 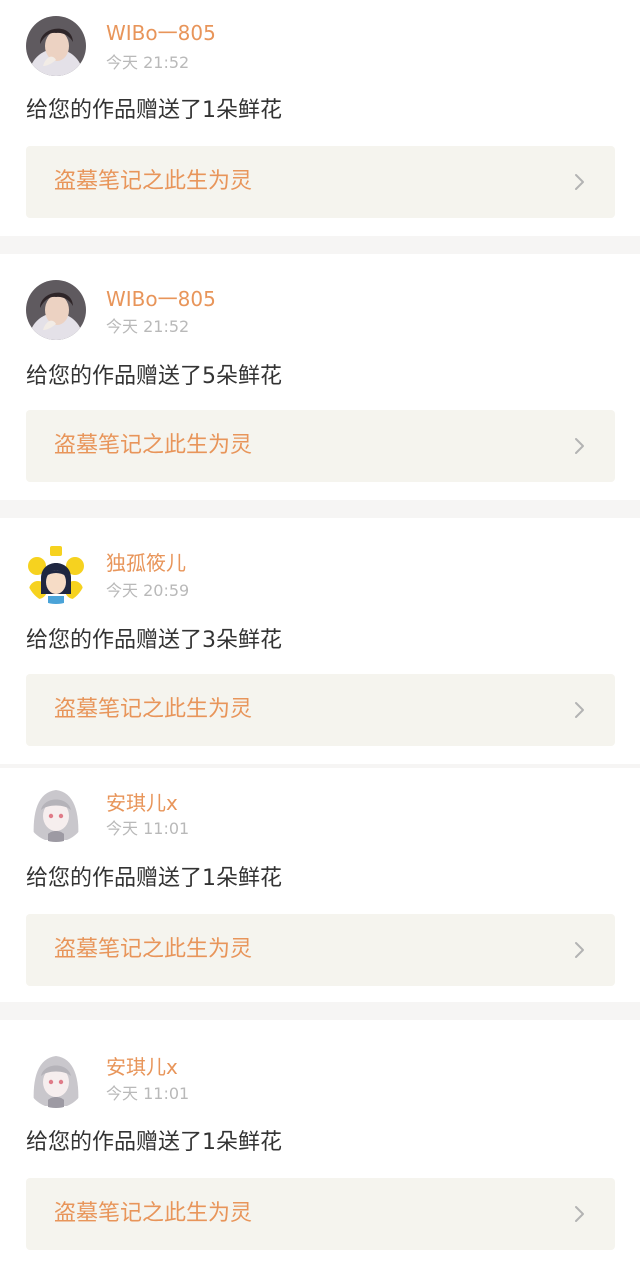 I want to click on gift-message: 给您的作品赠送了5朵鲜花, so click(x=154, y=376).